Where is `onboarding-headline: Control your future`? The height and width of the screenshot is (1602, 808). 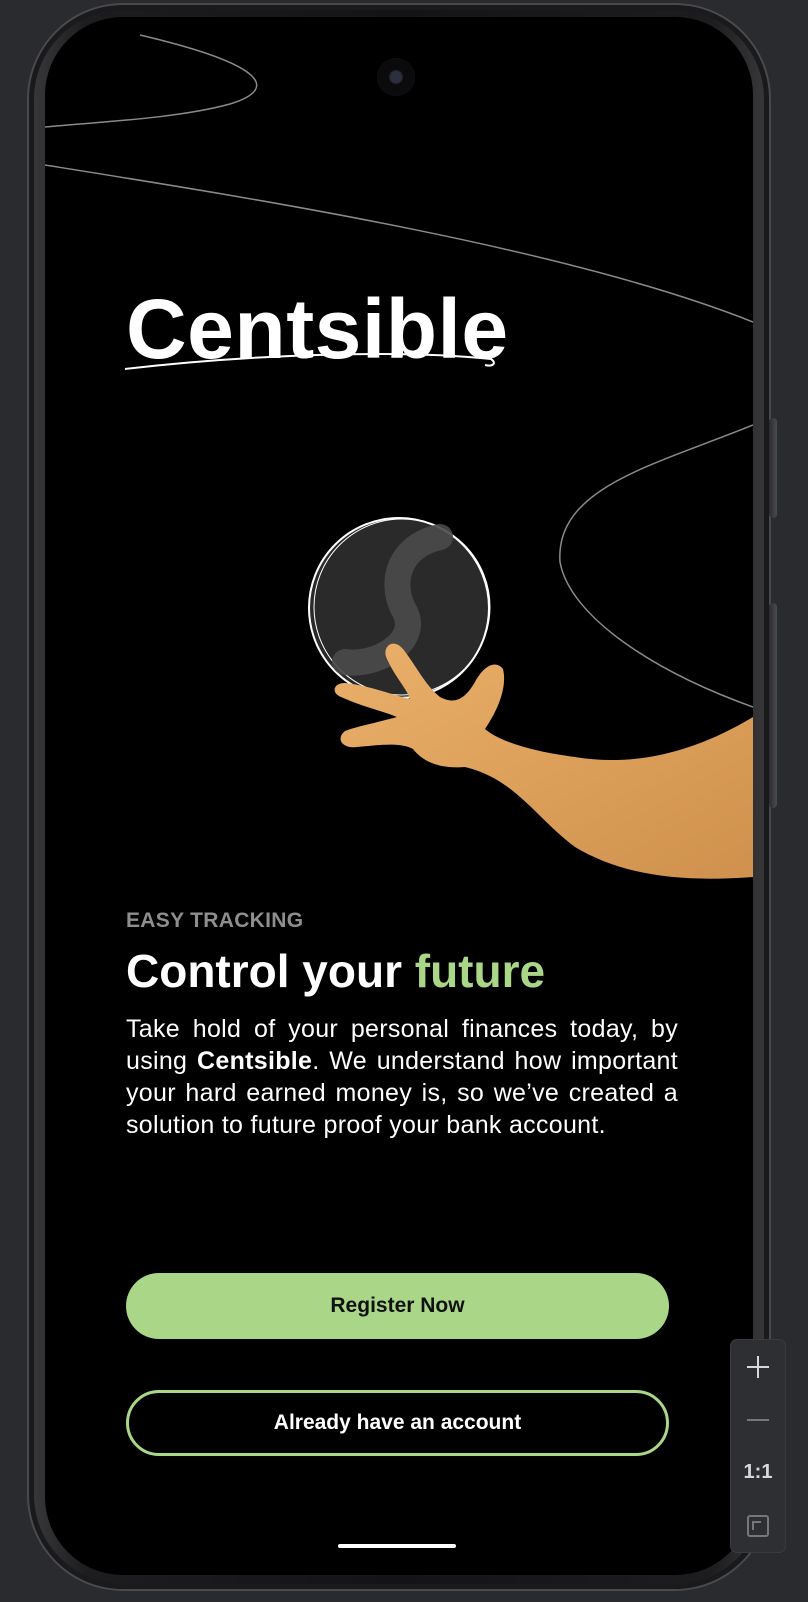
onboarding-headline: Control your future is located at coordinates (335, 971).